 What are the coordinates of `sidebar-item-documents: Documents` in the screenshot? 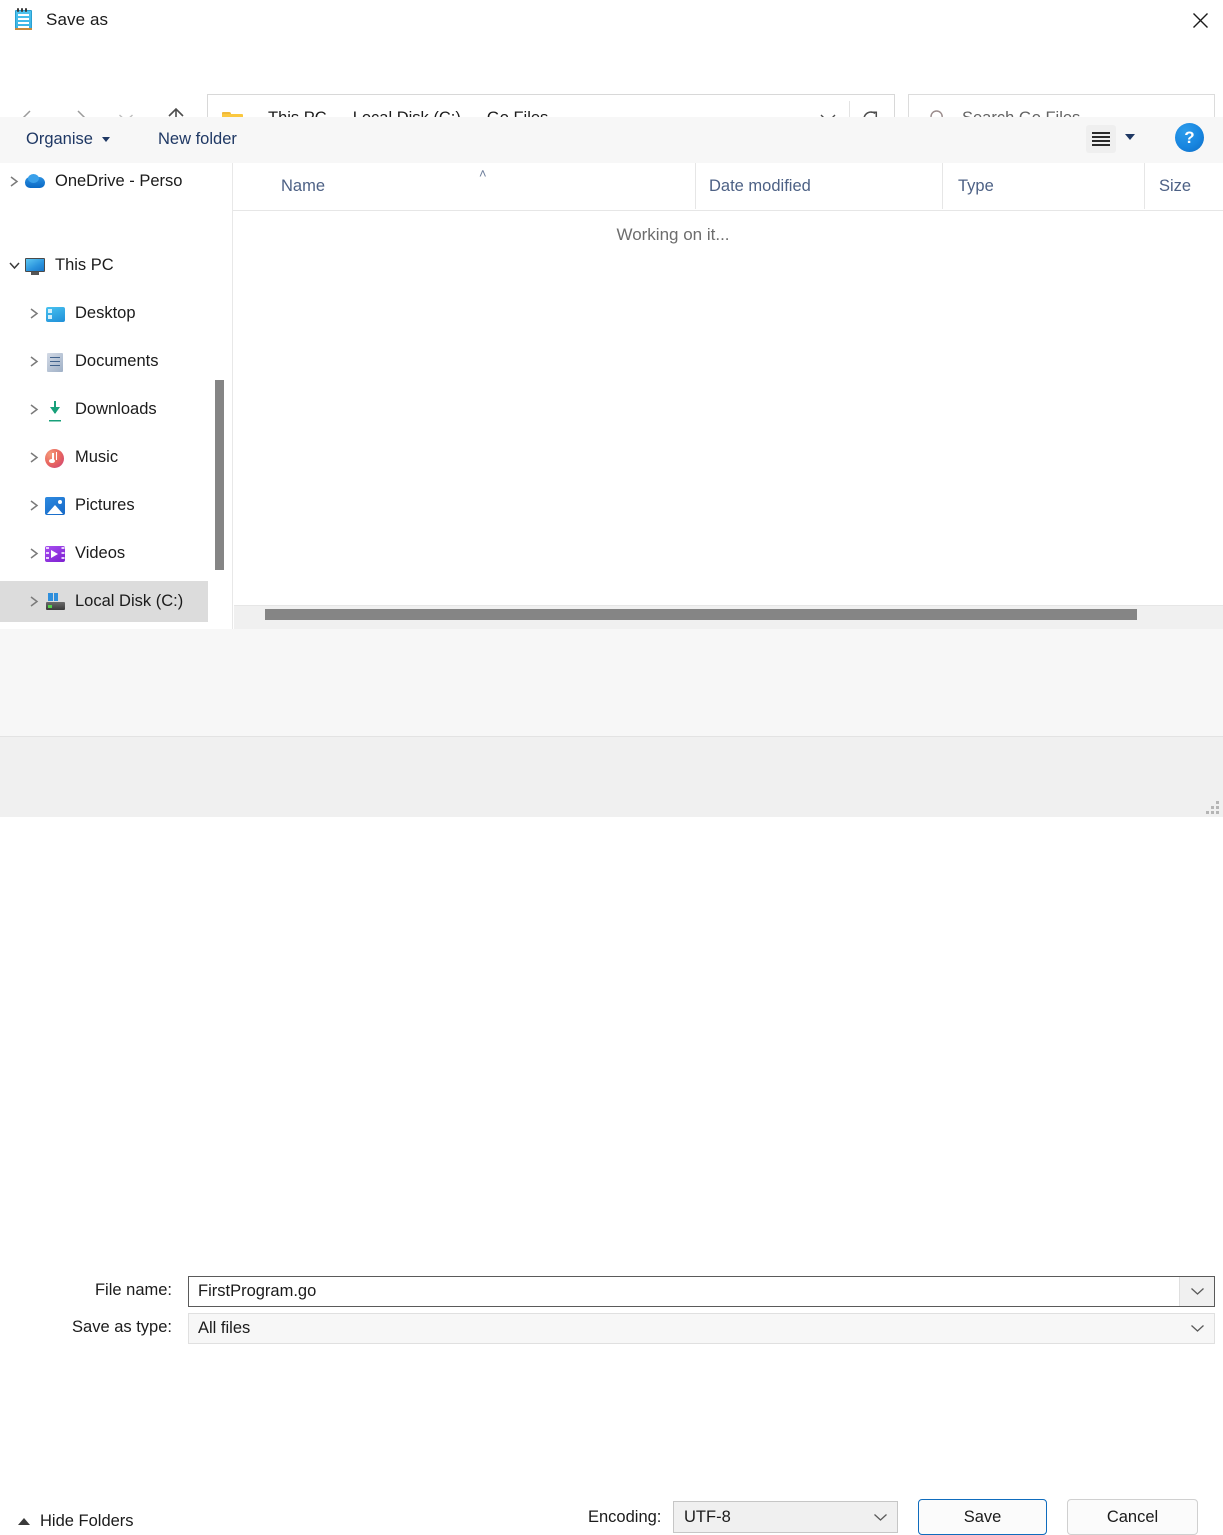 It's located at (104, 361).